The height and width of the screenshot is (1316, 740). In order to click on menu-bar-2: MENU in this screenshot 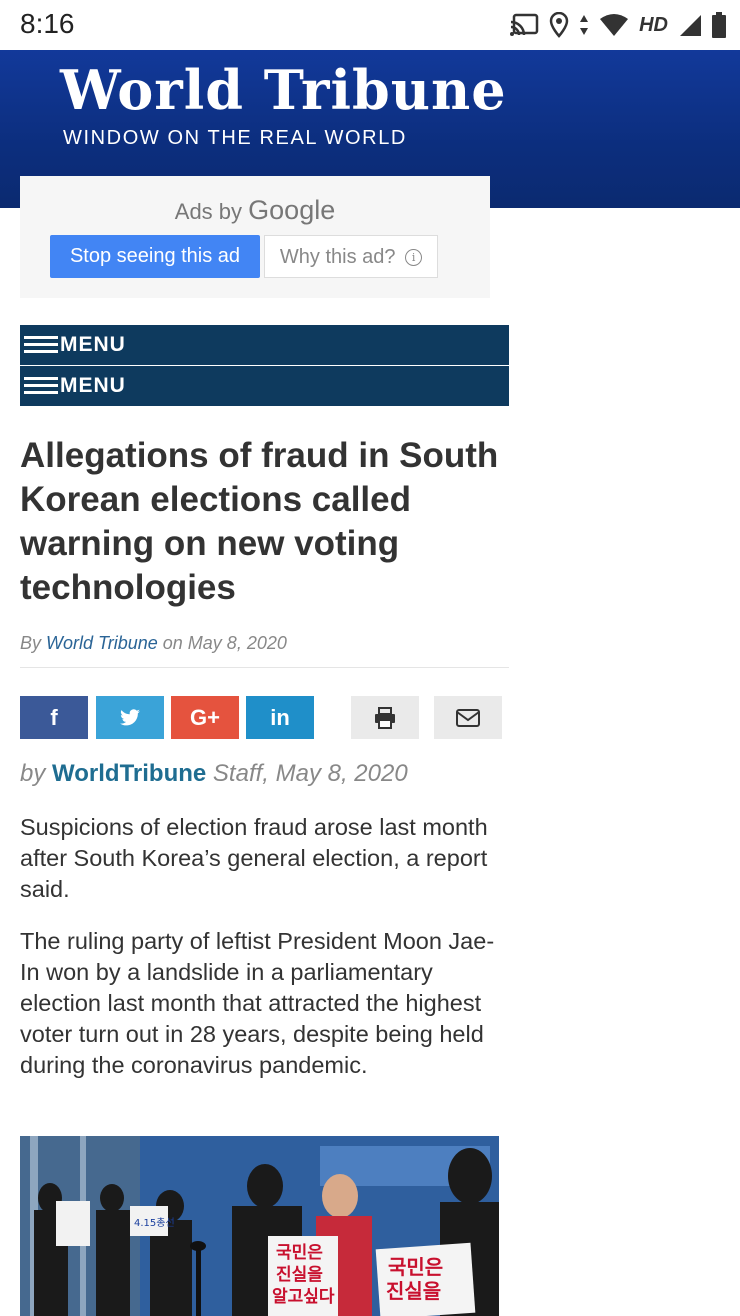, I will do `click(264, 386)`.